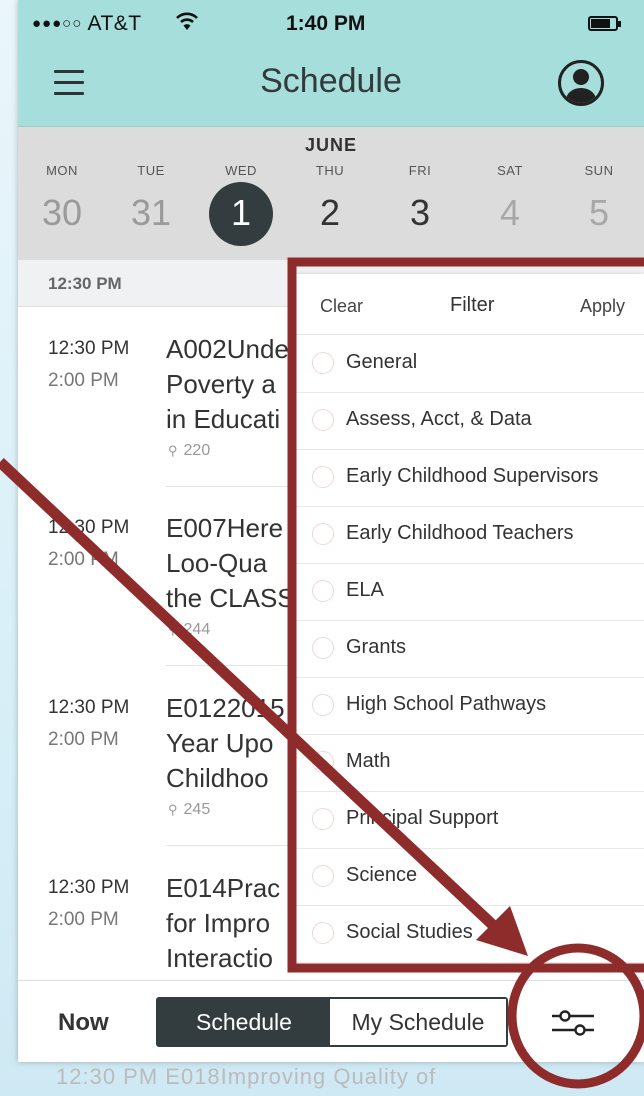 This screenshot has height=1096, width=644. I want to click on filter-option-label: High School Pathways, so click(446, 704).